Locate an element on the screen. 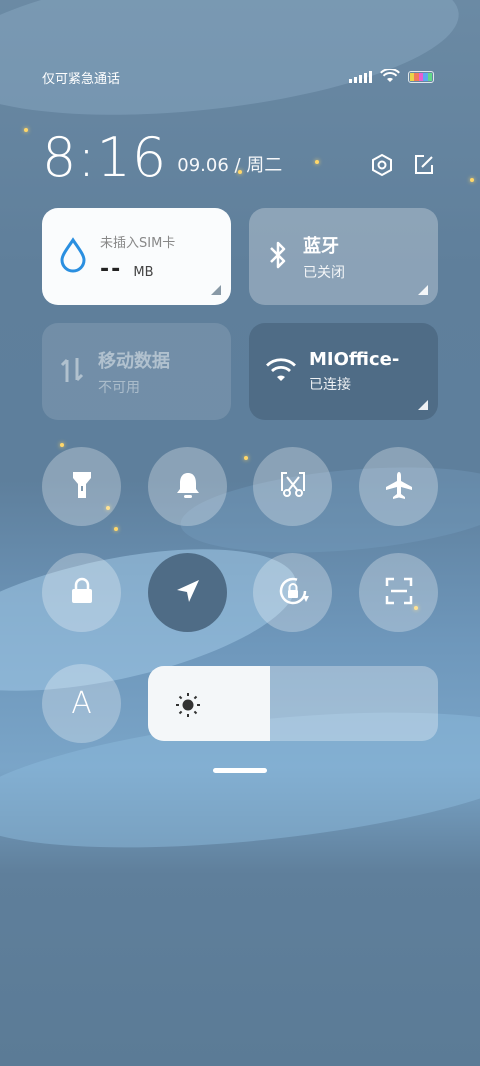  screenshot-scissors-icon is located at coordinates (293, 487).